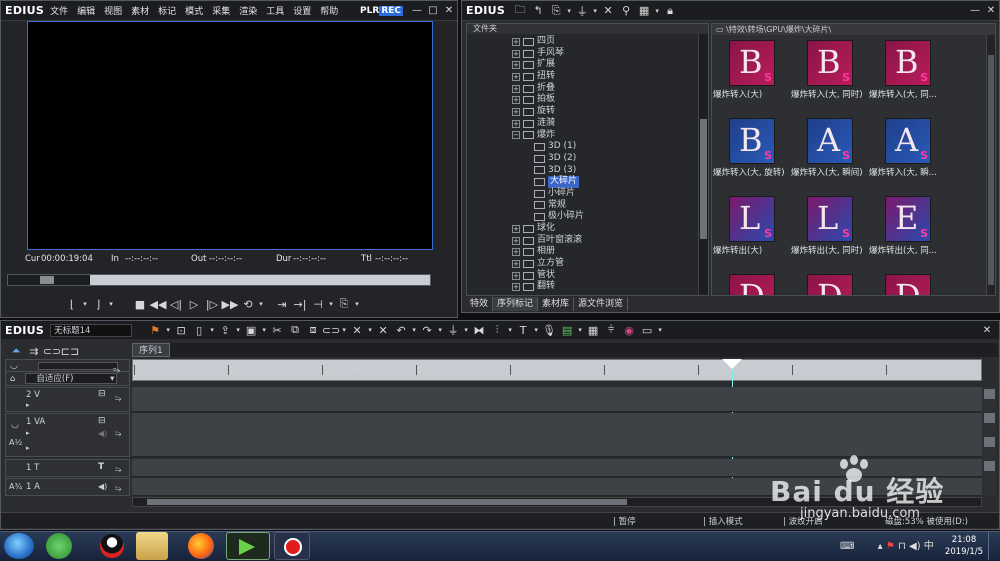 Image resolution: width=1000 pixels, height=561 pixels. What do you see at coordinates (181, 330) in the screenshot?
I see `capture-icon: ⊡` at bounding box center [181, 330].